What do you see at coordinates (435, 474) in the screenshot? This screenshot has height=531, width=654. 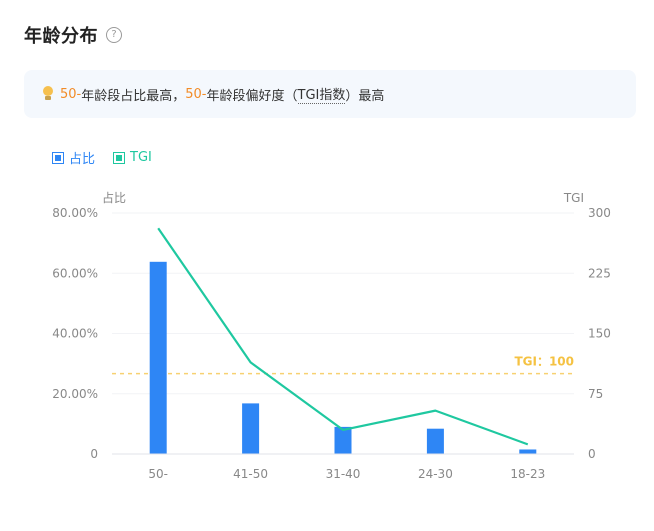 I see `x-tick-label: 24-30` at bounding box center [435, 474].